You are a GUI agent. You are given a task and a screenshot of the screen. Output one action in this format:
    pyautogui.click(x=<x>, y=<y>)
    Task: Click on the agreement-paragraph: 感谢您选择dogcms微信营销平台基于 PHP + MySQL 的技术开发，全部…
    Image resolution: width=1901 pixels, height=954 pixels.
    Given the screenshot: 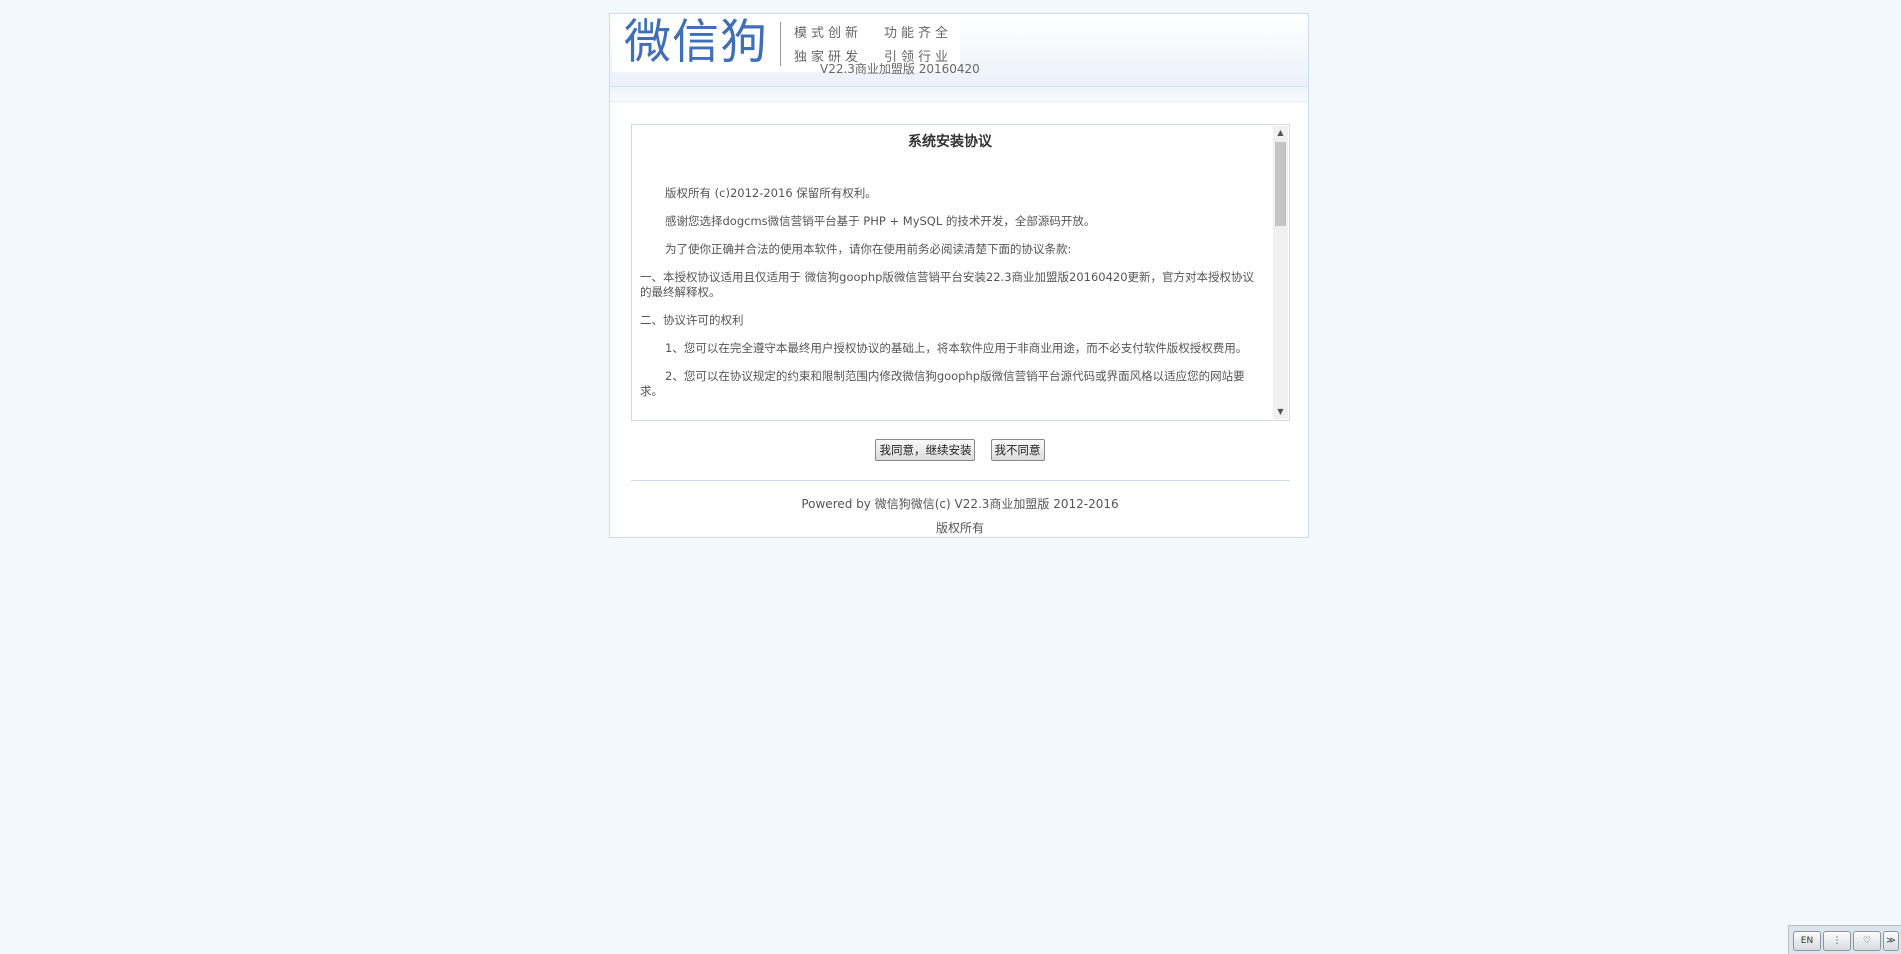 What is the action you would take?
    pyautogui.click(x=880, y=221)
    